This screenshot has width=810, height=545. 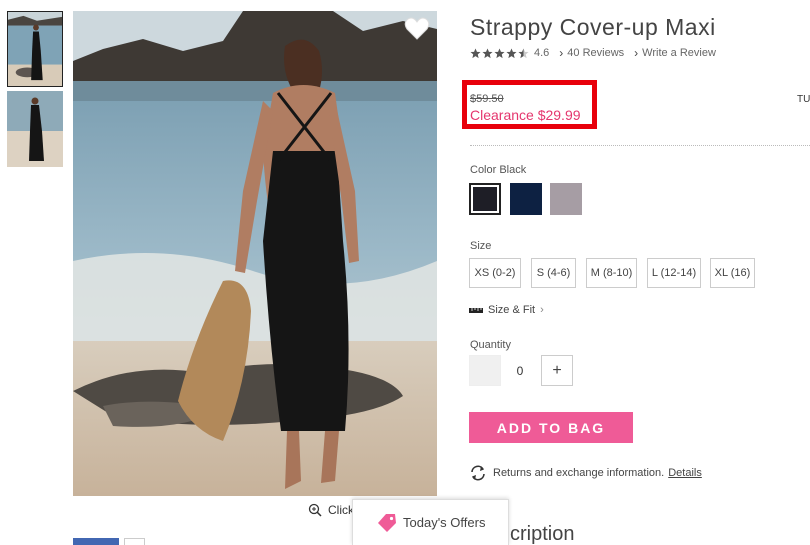 What do you see at coordinates (481, 246) in the screenshot?
I see `size-label: Size` at bounding box center [481, 246].